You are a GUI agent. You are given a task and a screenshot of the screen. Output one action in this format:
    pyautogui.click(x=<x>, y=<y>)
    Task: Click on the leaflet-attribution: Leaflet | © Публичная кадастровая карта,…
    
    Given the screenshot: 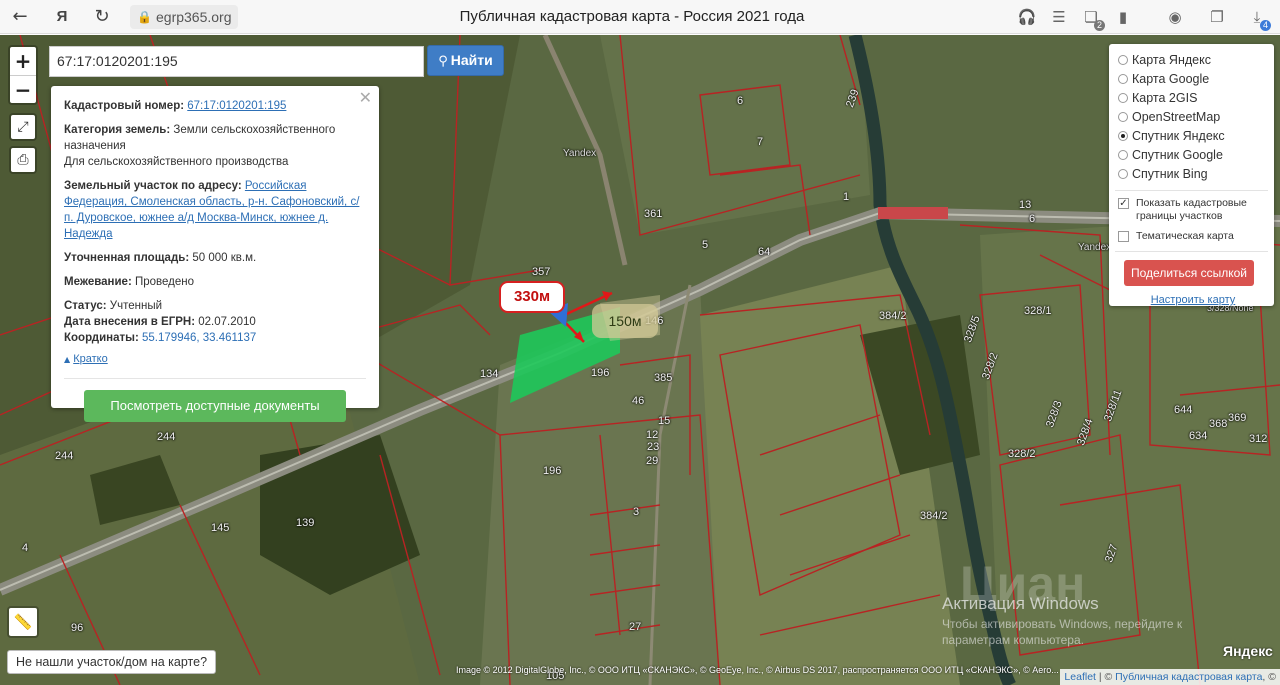 What is the action you would take?
    pyautogui.click(x=1170, y=677)
    